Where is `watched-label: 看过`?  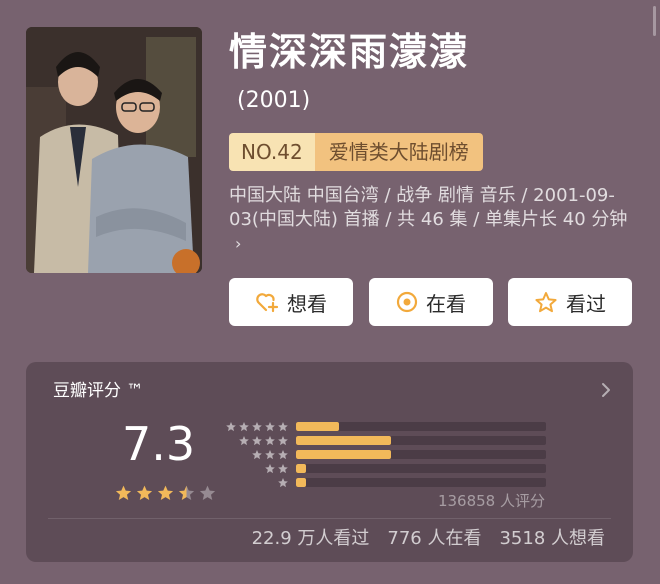
watched-label: 看过 is located at coordinates (586, 303).